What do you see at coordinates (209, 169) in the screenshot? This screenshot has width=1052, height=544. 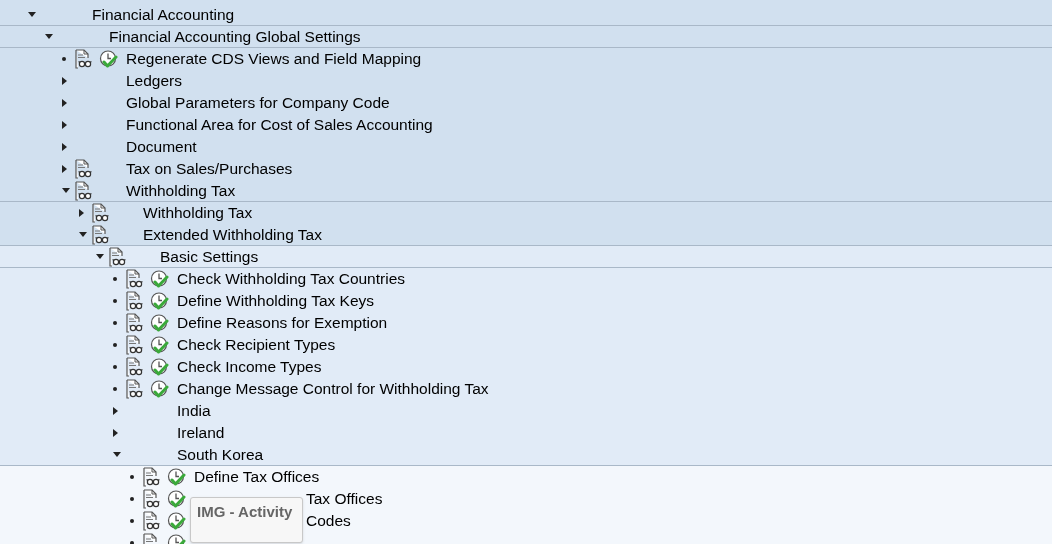 I see `tree-node-label: Tax on Sales/Purchases` at bounding box center [209, 169].